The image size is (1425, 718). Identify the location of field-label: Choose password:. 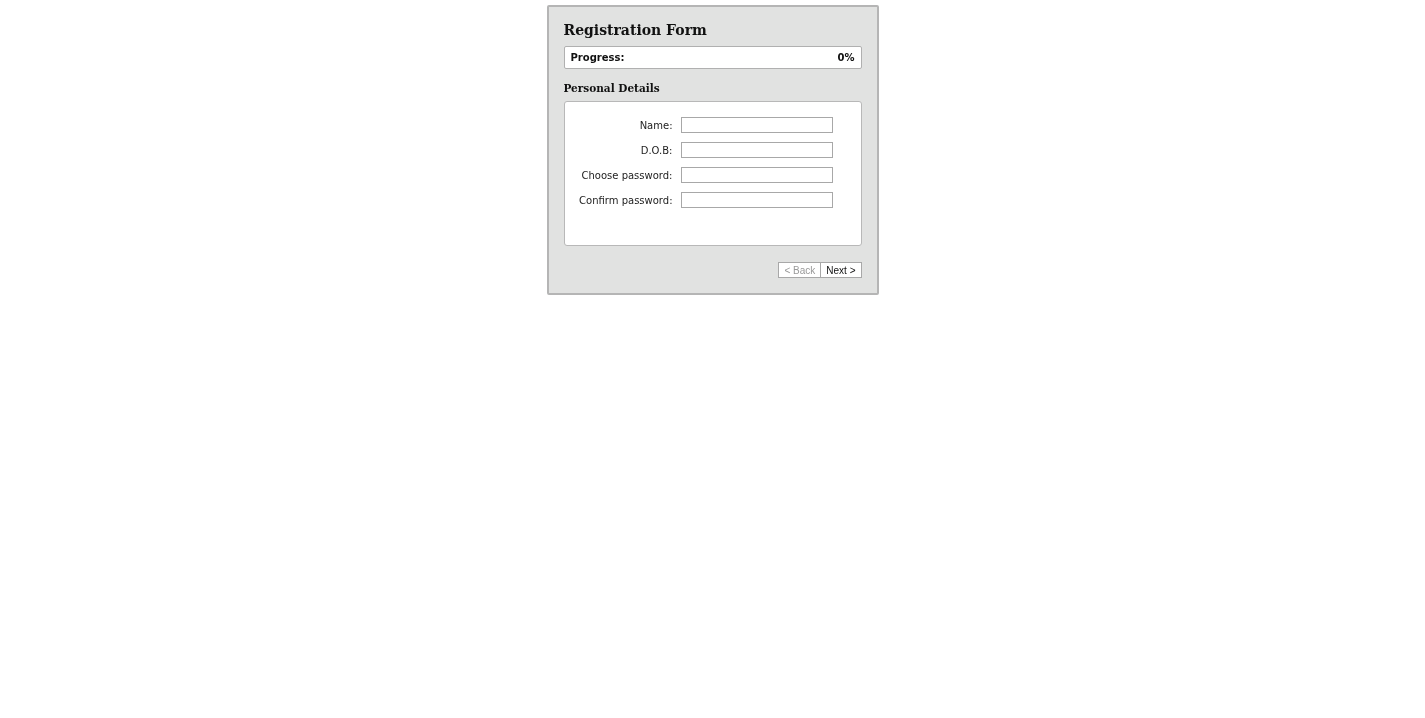
(626, 175).